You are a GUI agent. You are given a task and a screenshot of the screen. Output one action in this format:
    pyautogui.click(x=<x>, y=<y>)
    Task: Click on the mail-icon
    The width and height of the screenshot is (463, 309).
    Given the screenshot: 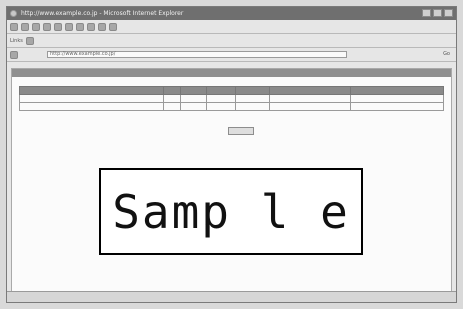 What is the action you would take?
    pyautogui.click(x=102, y=26)
    